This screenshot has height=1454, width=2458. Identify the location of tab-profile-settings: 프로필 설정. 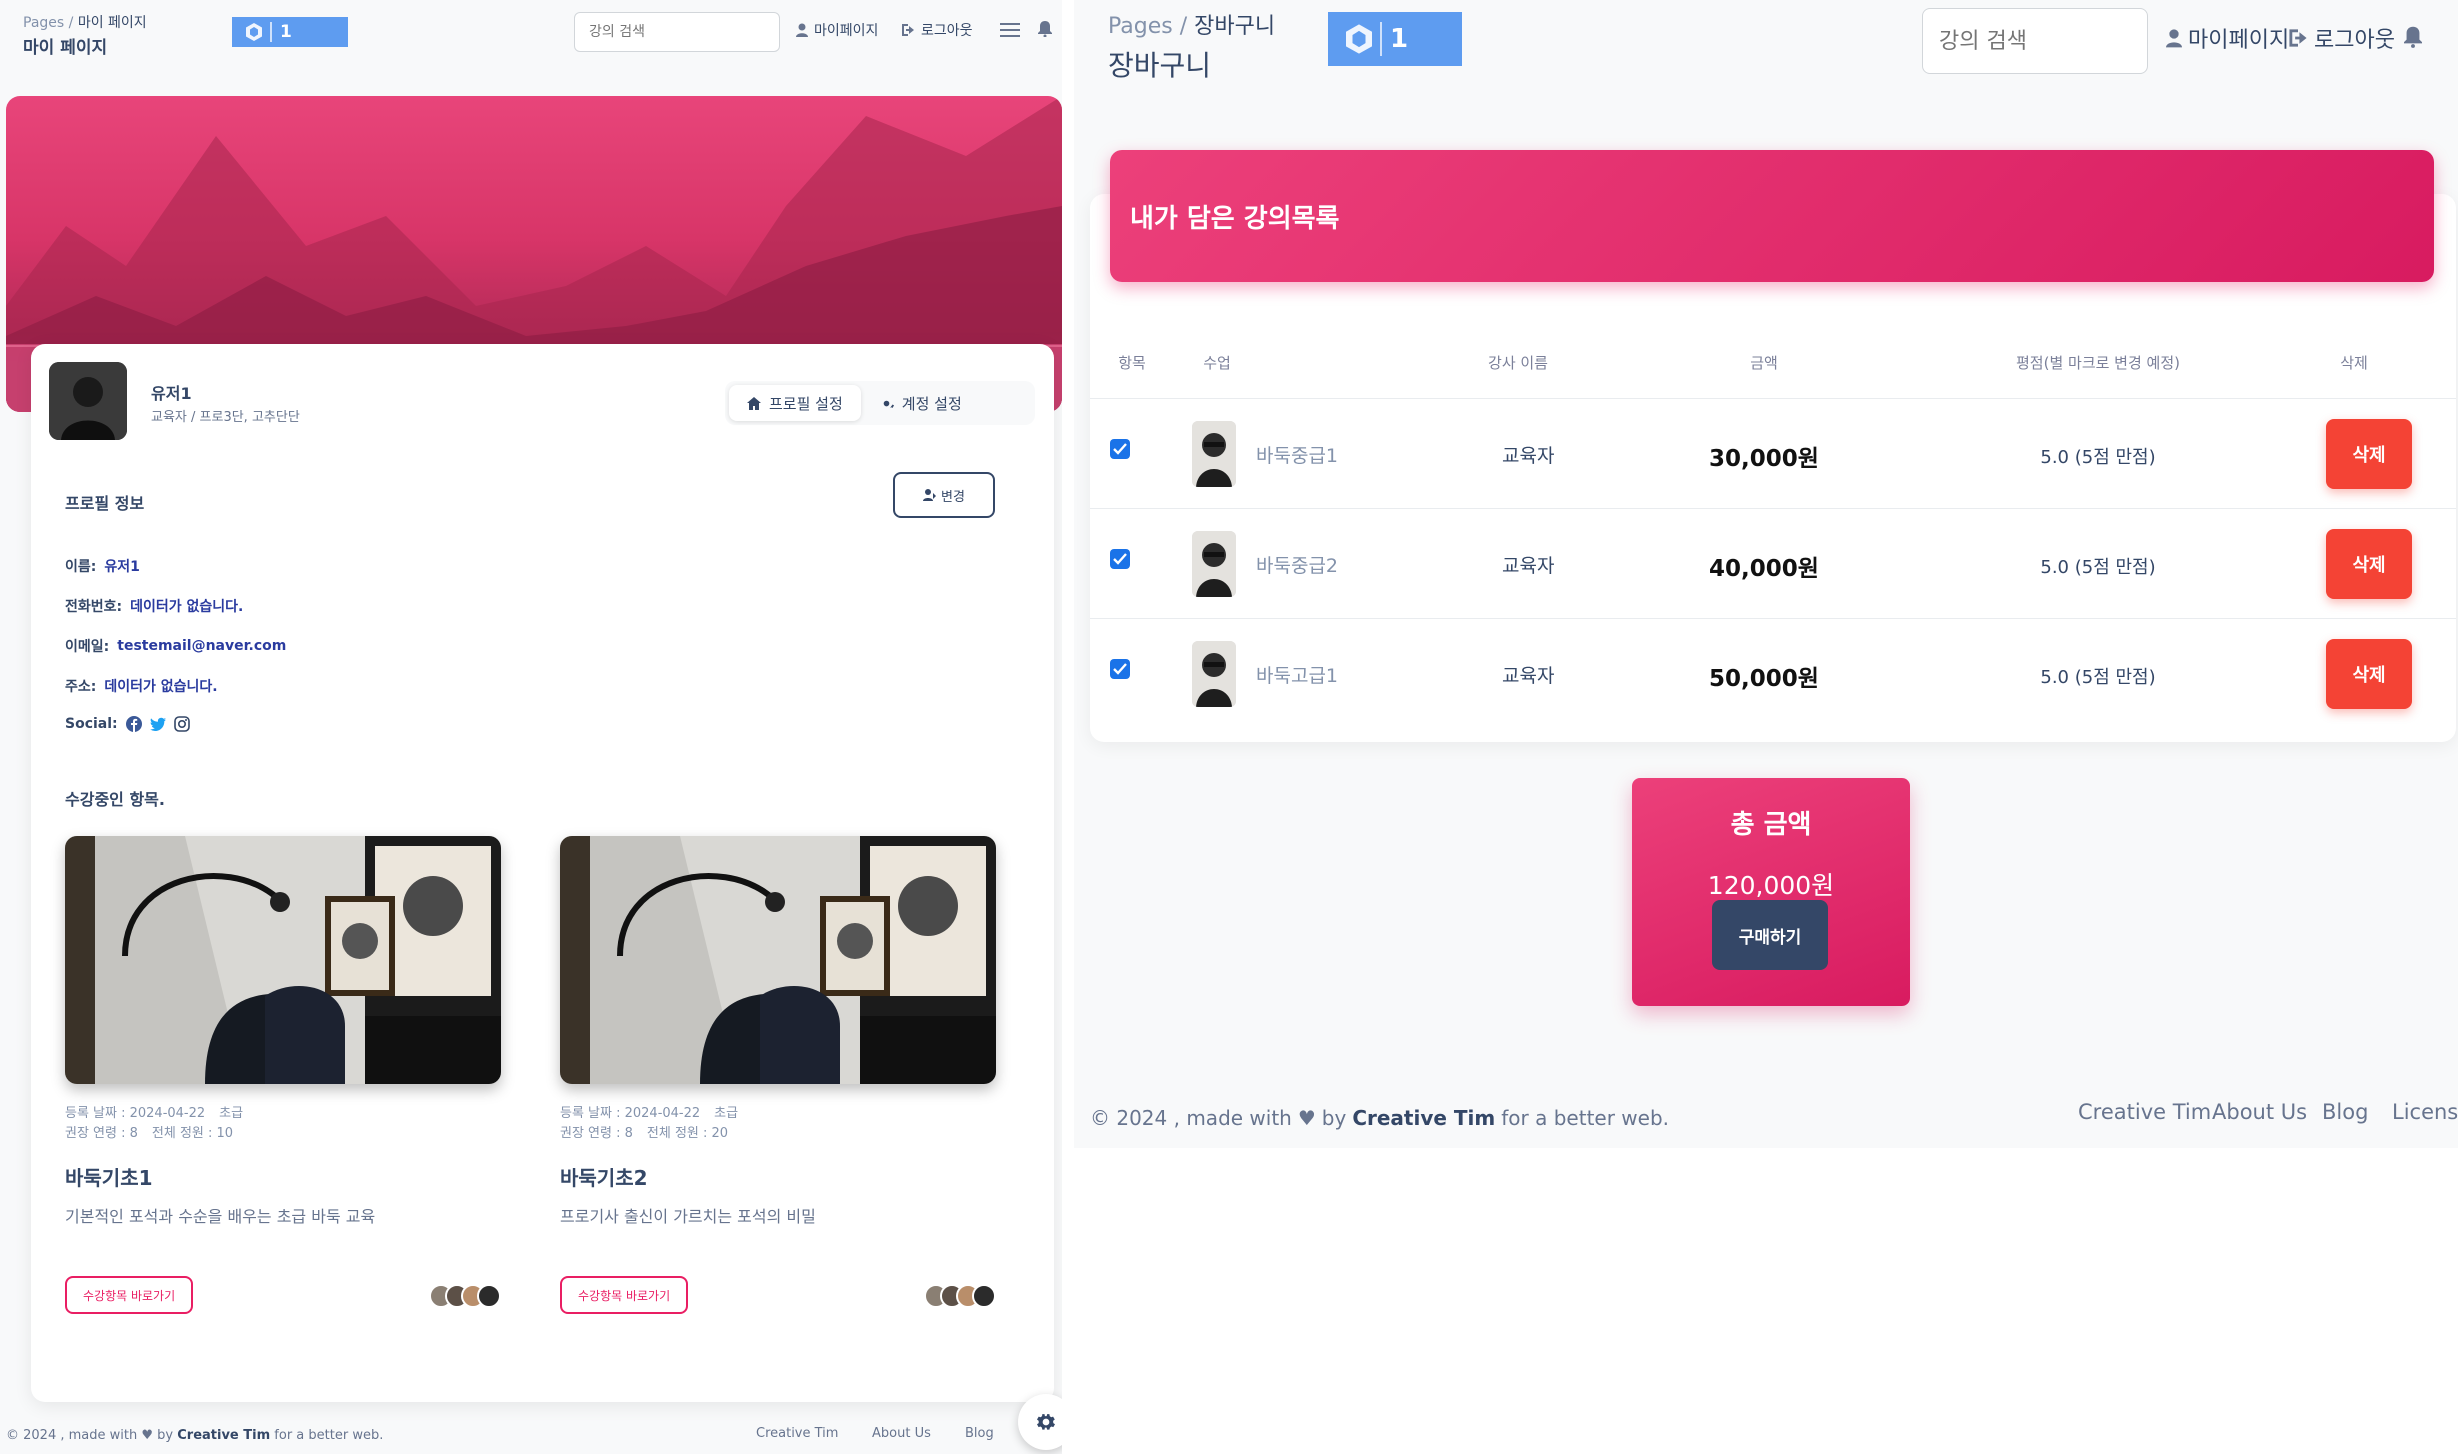
(795, 403).